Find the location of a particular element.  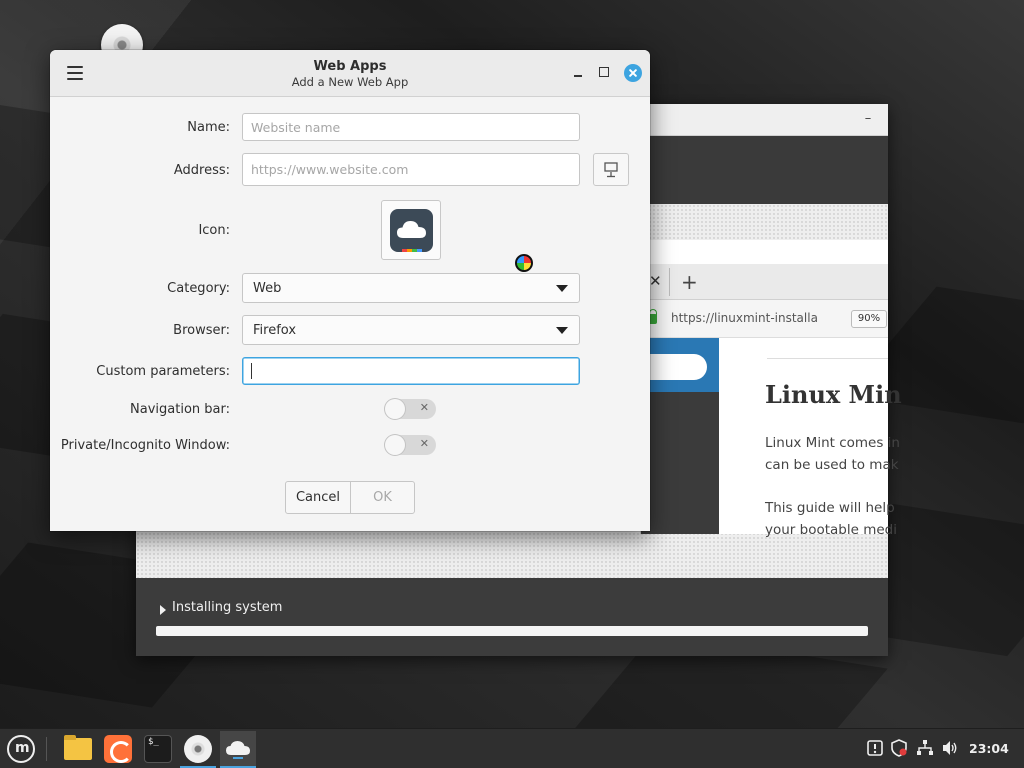

ok-button: OK is located at coordinates (382, 497).